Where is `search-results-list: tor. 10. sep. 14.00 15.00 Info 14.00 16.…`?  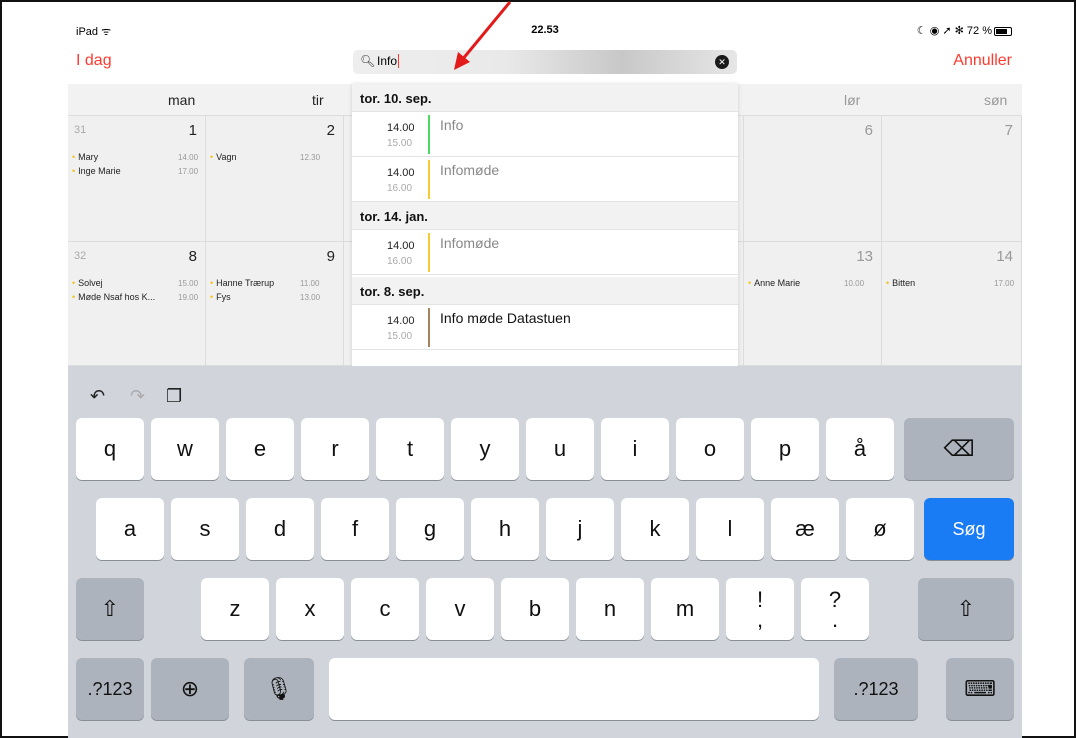 search-results-list: tor. 10. sep. 14.00 15.00 Info 14.00 16.… is located at coordinates (545, 225).